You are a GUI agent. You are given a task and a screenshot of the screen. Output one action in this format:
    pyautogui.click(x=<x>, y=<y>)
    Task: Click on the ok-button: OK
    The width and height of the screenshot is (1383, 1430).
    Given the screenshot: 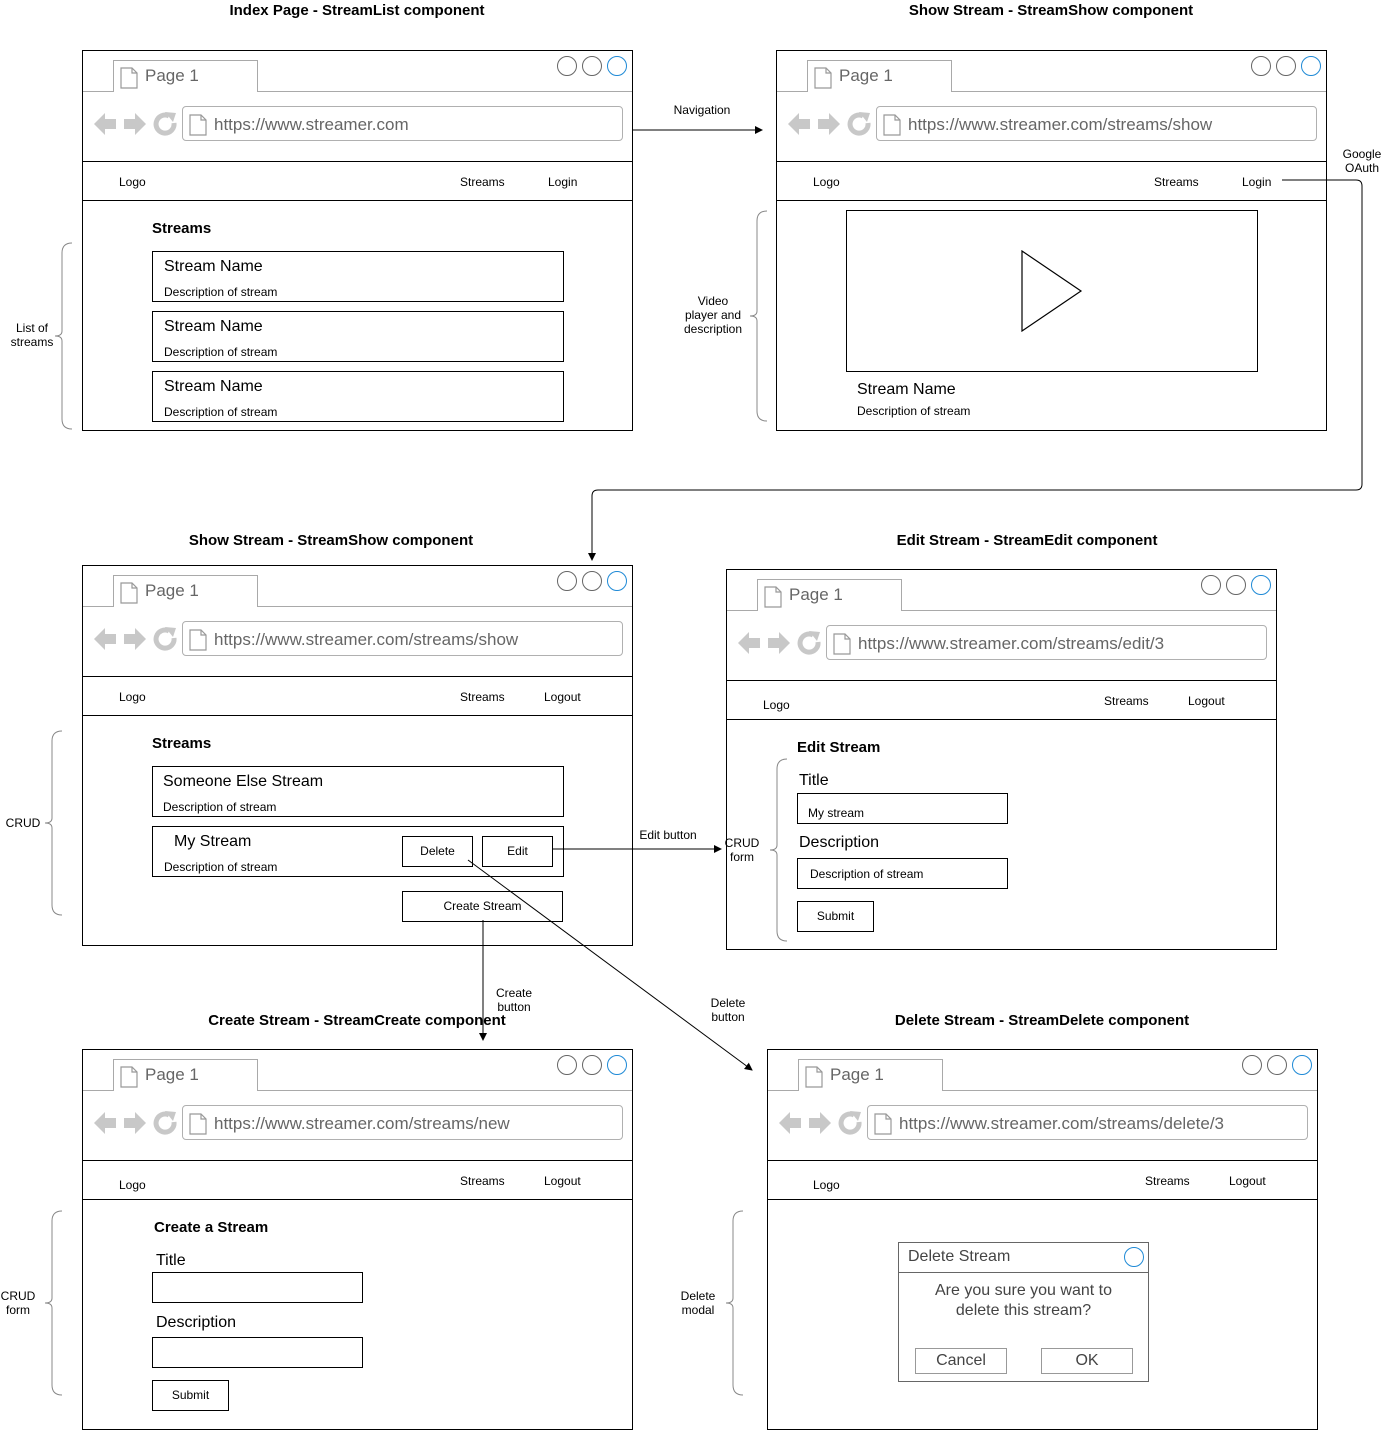 What is the action you would take?
    pyautogui.click(x=1087, y=1361)
    